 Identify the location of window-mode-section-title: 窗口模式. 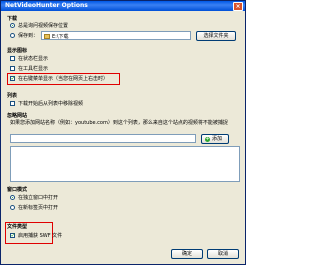
(17, 190).